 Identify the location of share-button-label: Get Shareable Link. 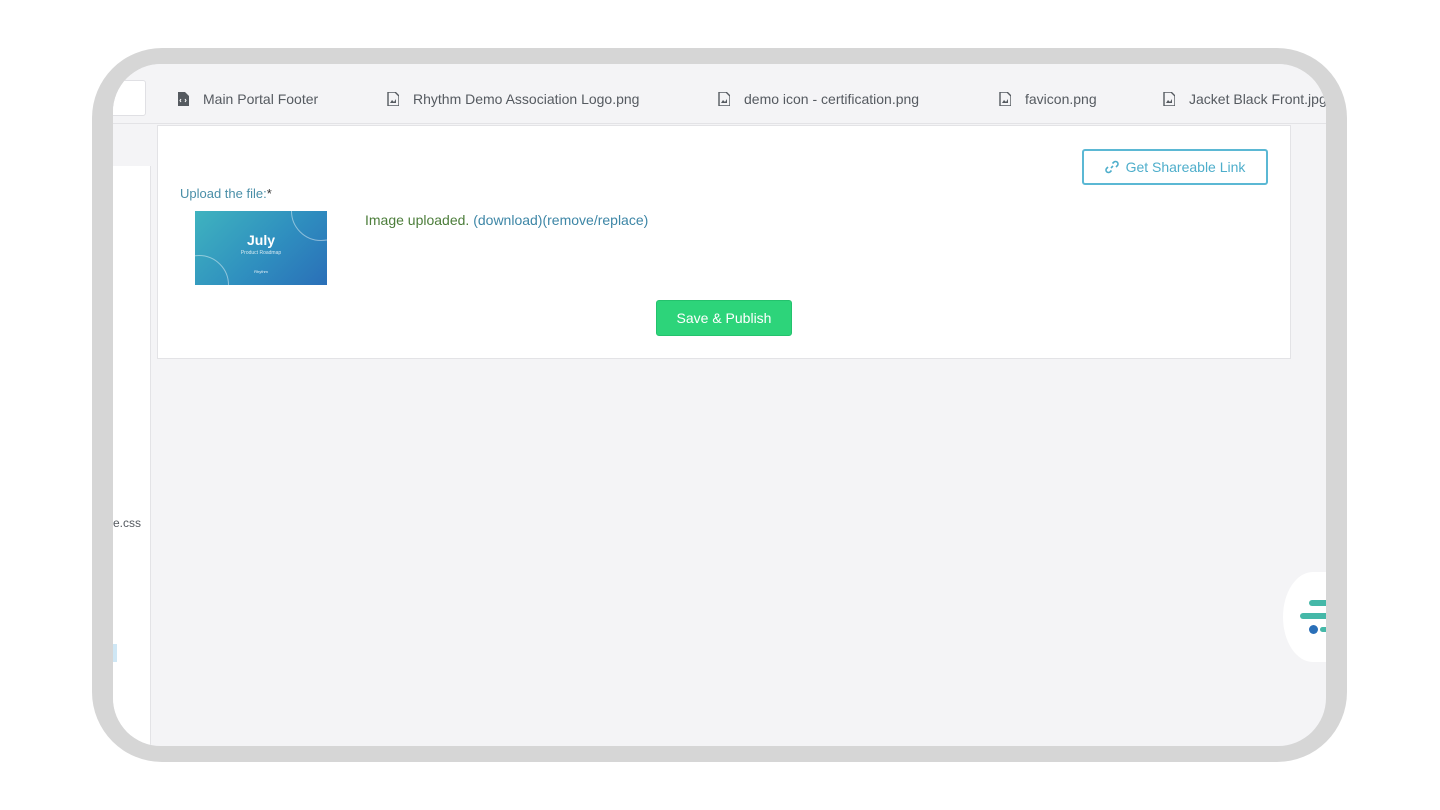
(1185, 167).